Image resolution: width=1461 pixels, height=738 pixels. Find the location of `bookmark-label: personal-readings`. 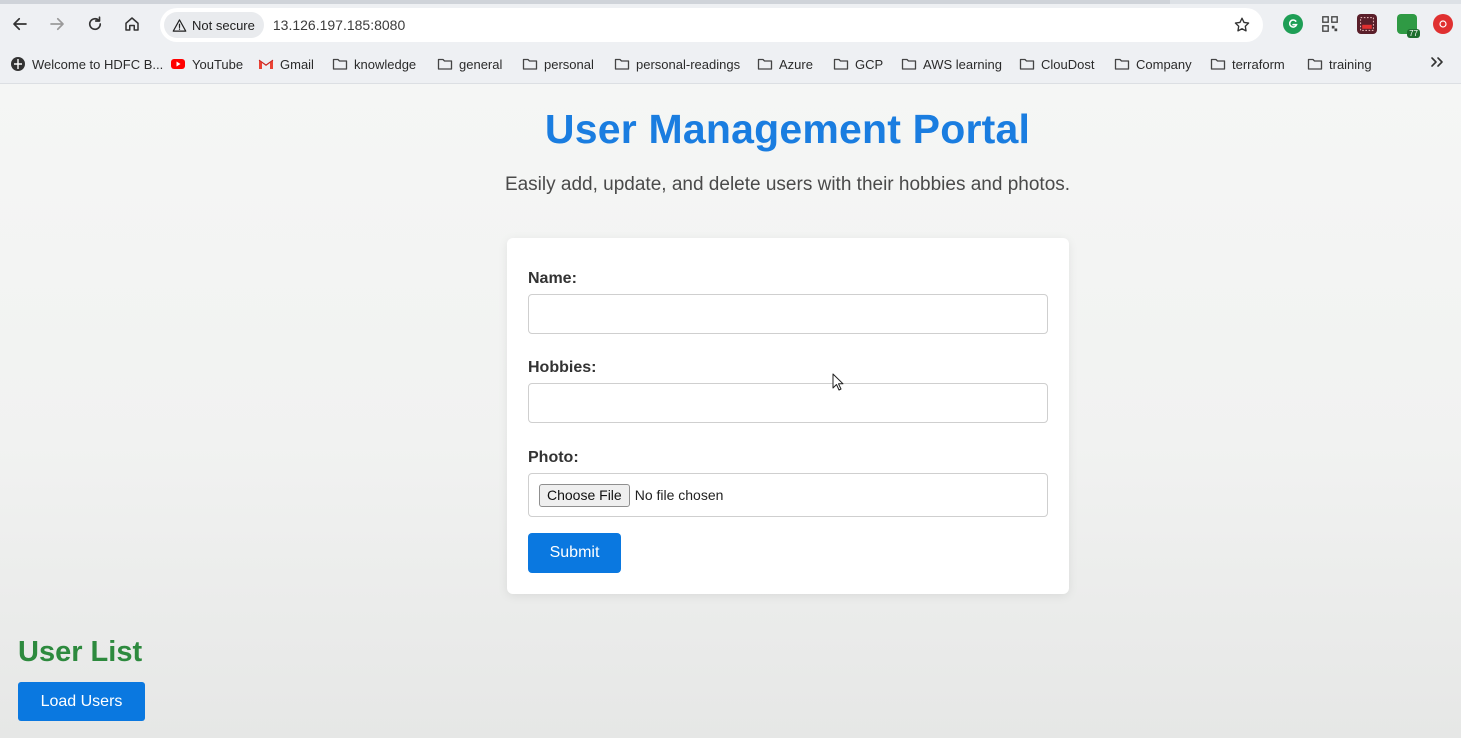

bookmark-label: personal-readings is located at coordinates (688, 64).